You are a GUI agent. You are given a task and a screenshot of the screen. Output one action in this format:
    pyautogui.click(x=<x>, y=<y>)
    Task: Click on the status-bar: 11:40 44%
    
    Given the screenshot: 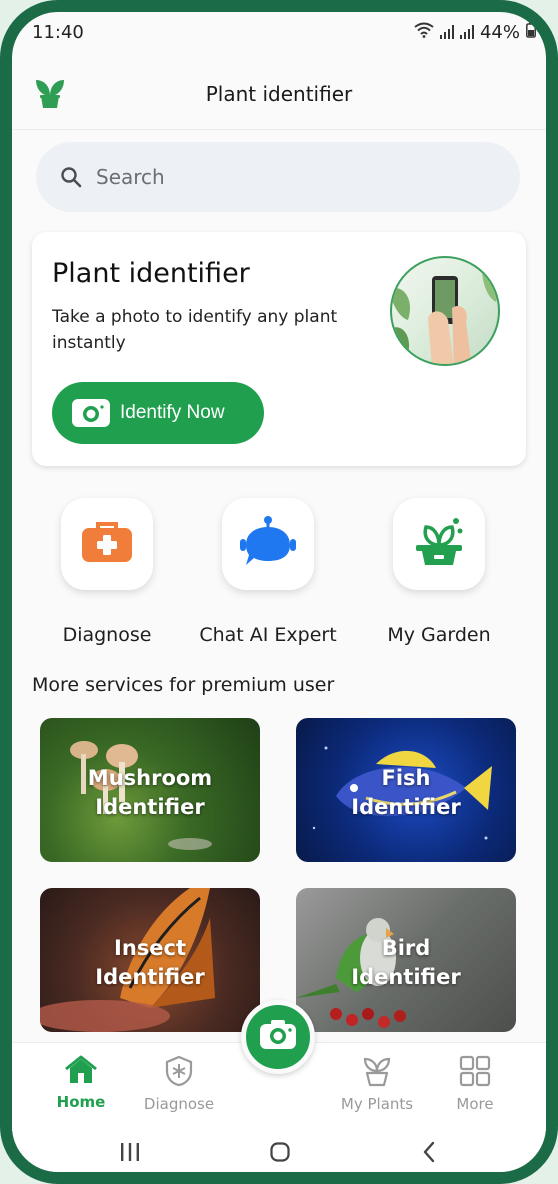 What is the action you would take?
    pyautogui.click(x=279, y=32)
    